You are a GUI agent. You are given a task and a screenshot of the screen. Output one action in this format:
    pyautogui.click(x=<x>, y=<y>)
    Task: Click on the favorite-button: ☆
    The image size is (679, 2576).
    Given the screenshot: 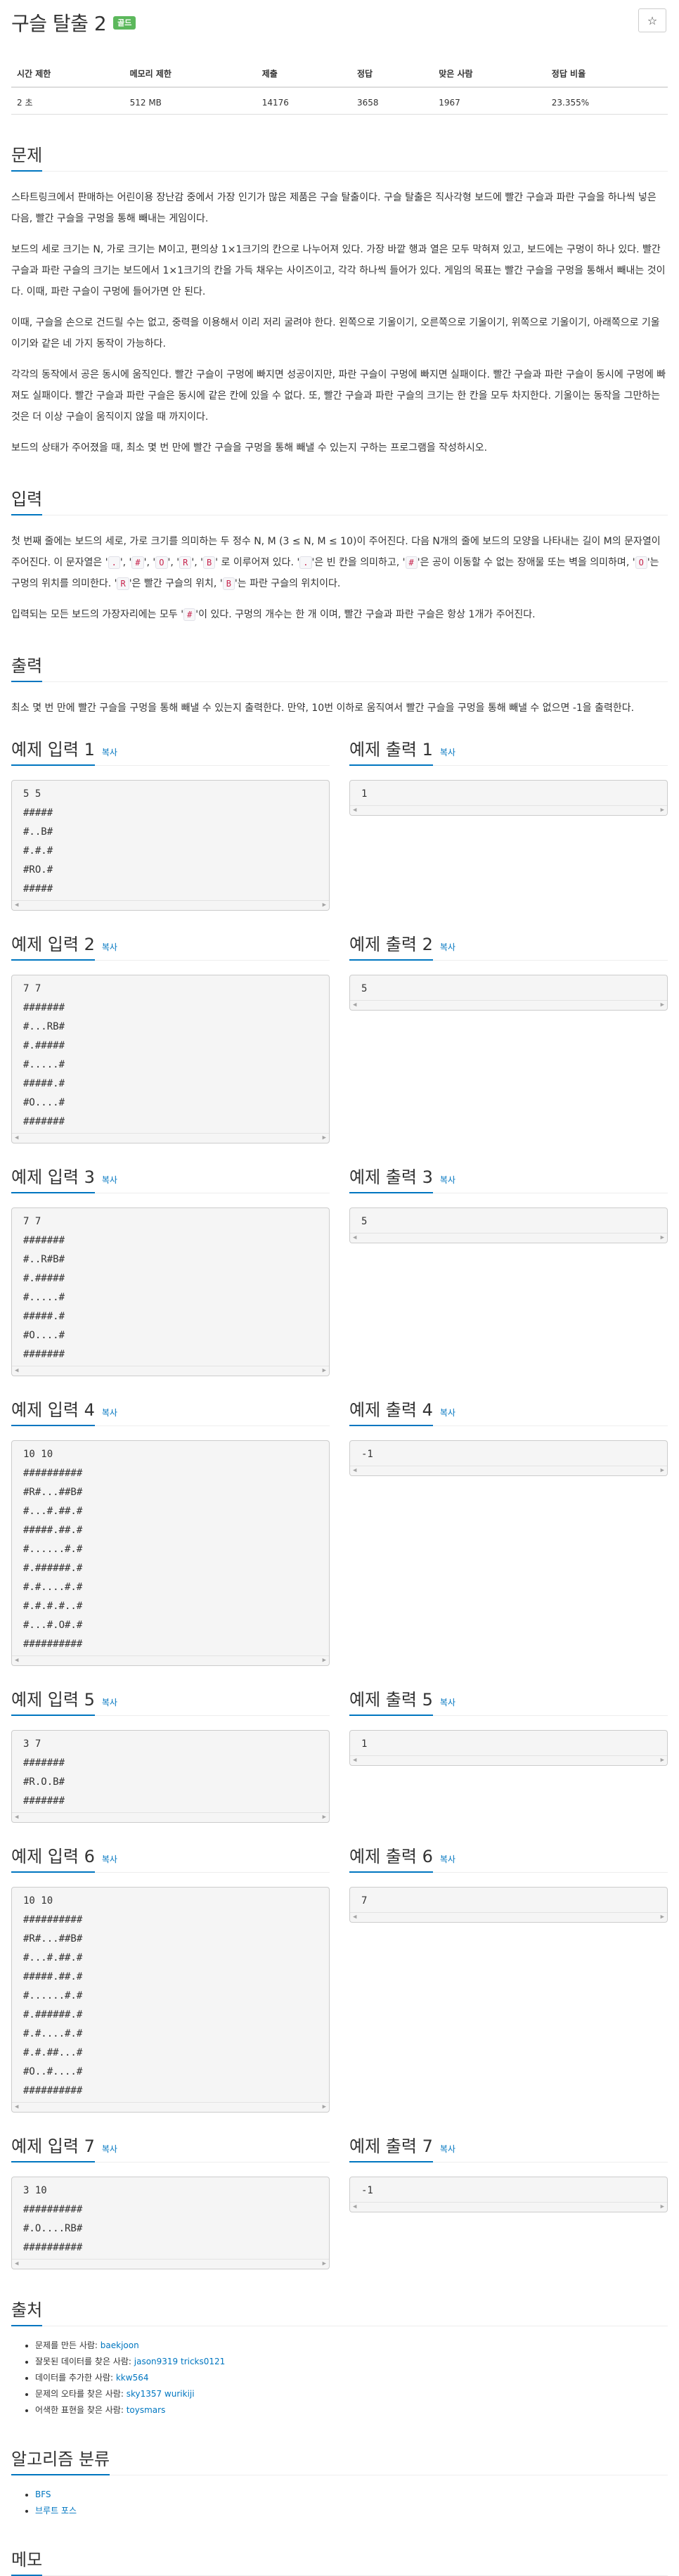 What is the action you would take?
    pyautogui.click(x=652, y=20)
    